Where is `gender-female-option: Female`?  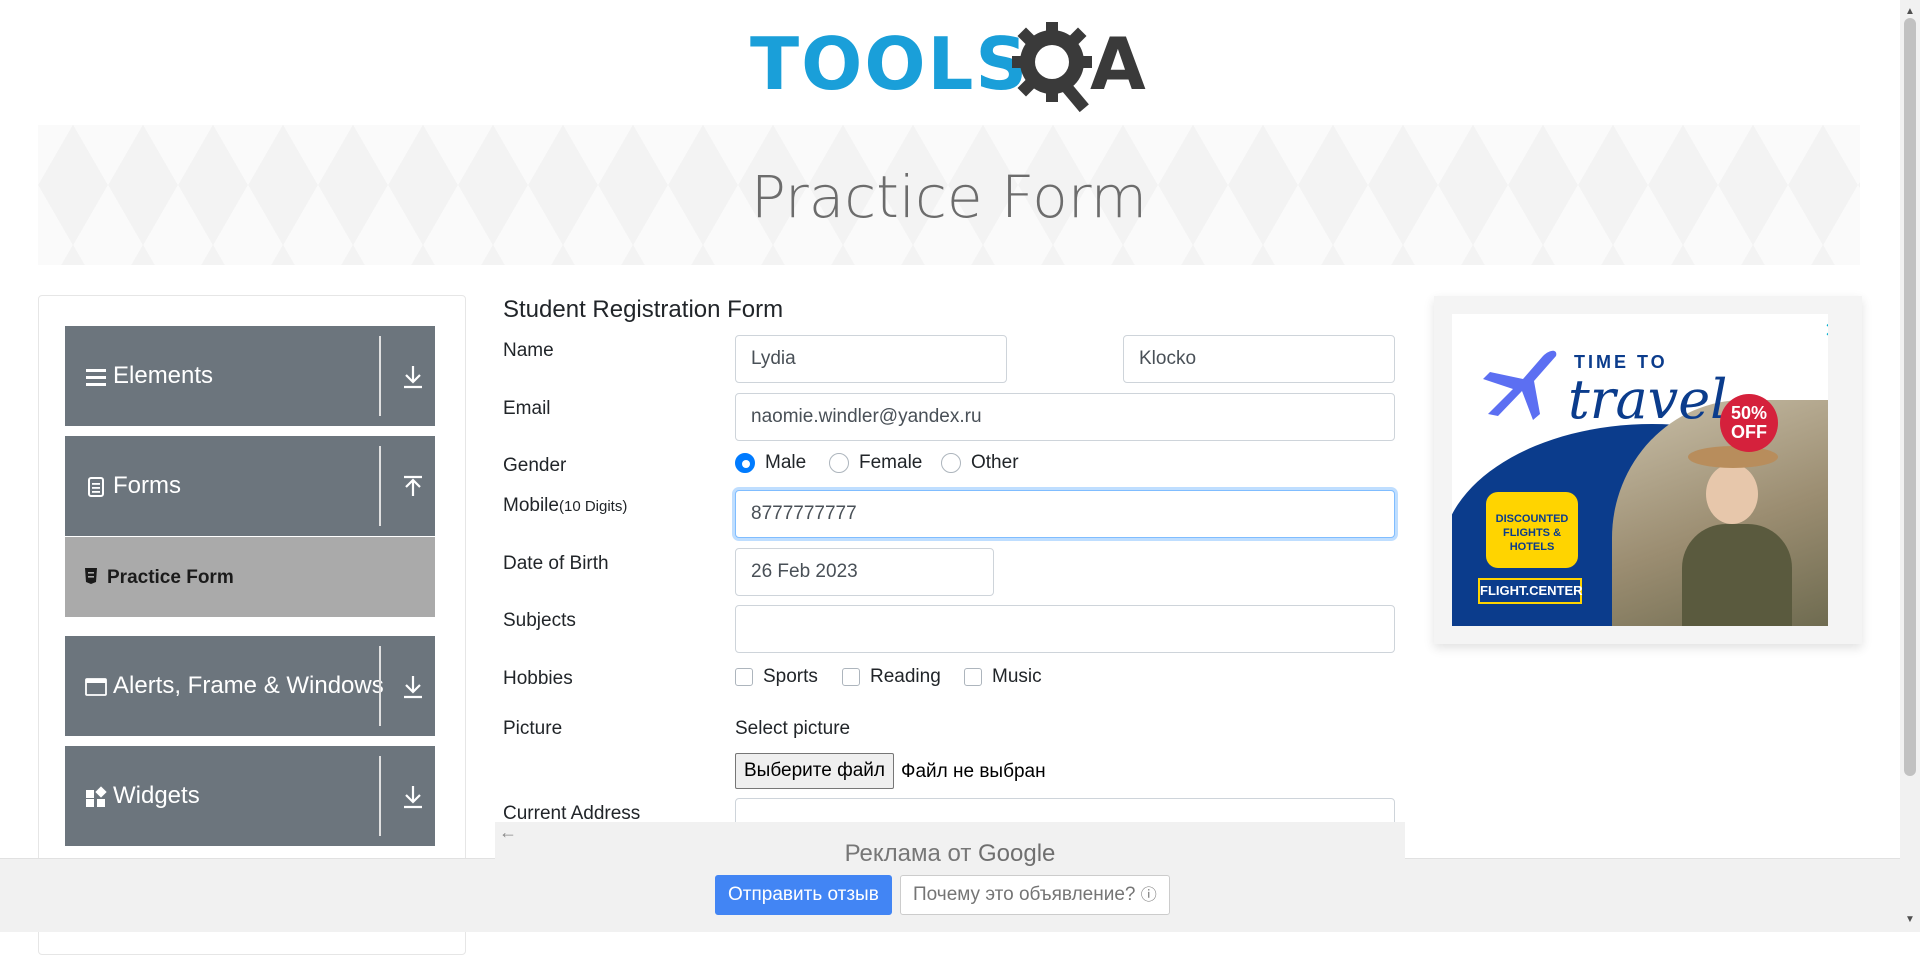 gender-female-option: Female is located at coordinates (875, 463).